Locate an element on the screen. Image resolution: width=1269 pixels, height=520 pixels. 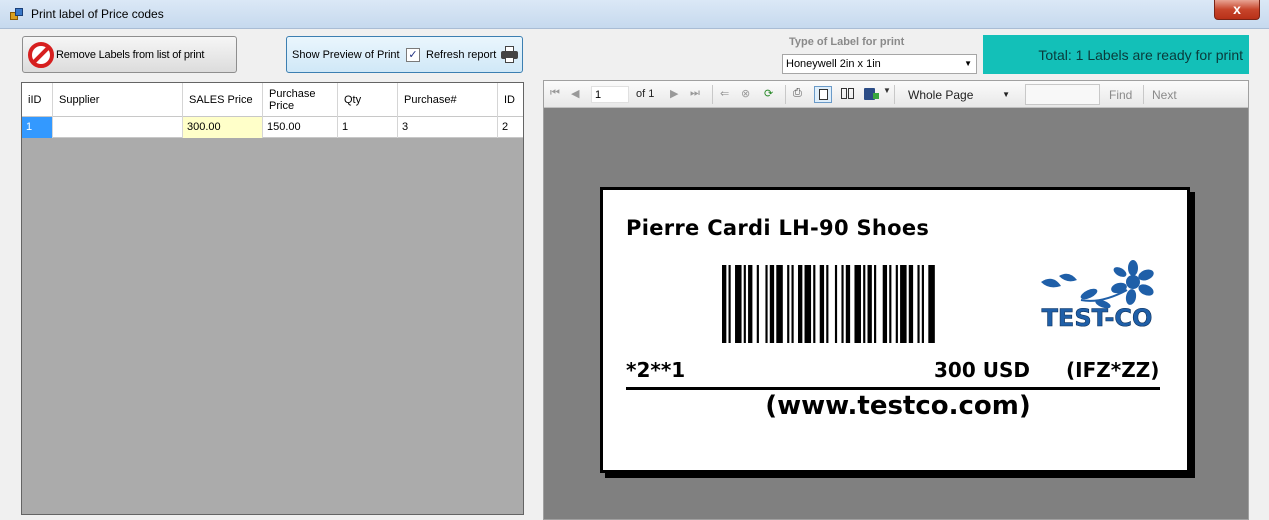
table-row: 1 300.00 150.00 1 3 2 is located at coordinates (272, 127).